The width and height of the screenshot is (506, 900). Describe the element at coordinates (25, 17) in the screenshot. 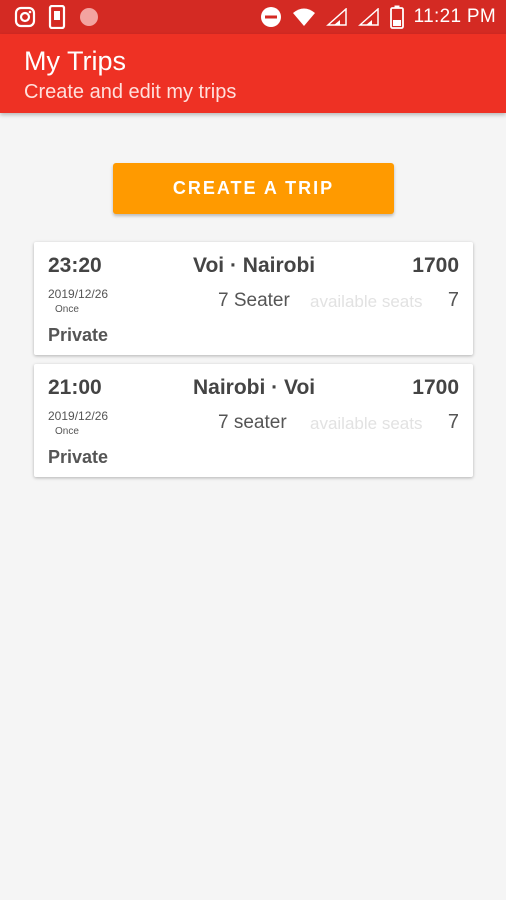

I see `instagram-icon` at that location.